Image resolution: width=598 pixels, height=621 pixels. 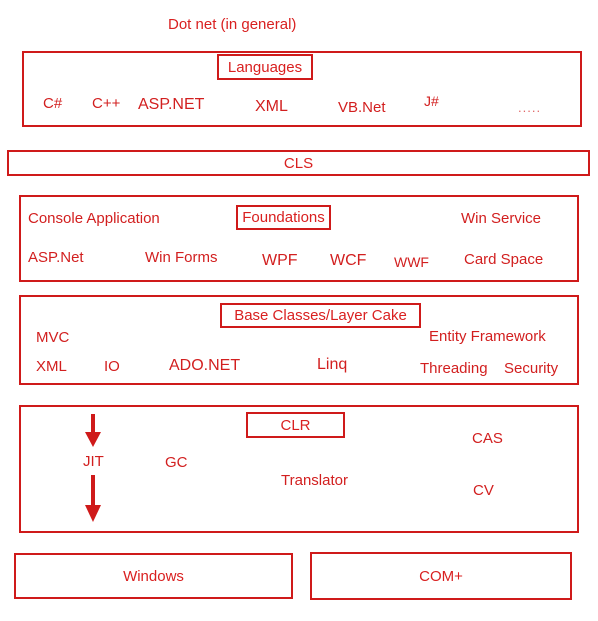 What do you see at coordinates (53, 337) in the screenshot?
I see `base-classes-item-mvc: MVC` at bounding box center [53, 337].